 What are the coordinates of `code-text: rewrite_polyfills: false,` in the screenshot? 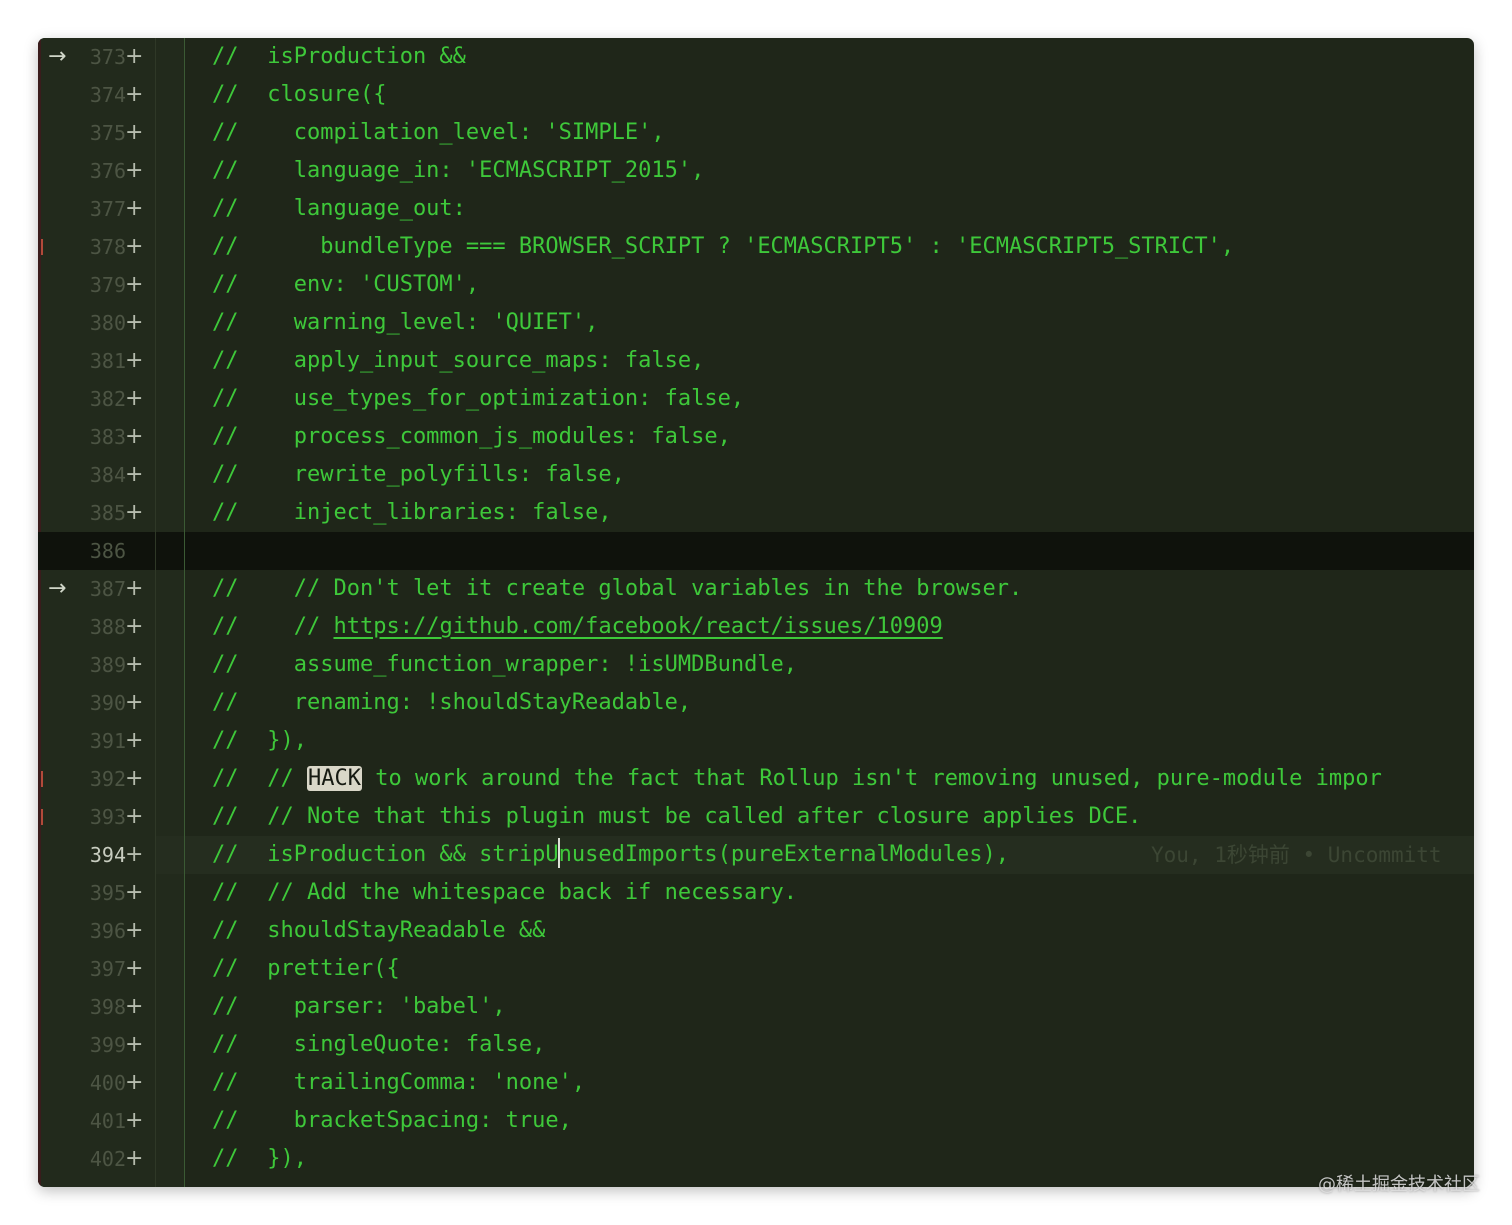 It's located at (439, 475).